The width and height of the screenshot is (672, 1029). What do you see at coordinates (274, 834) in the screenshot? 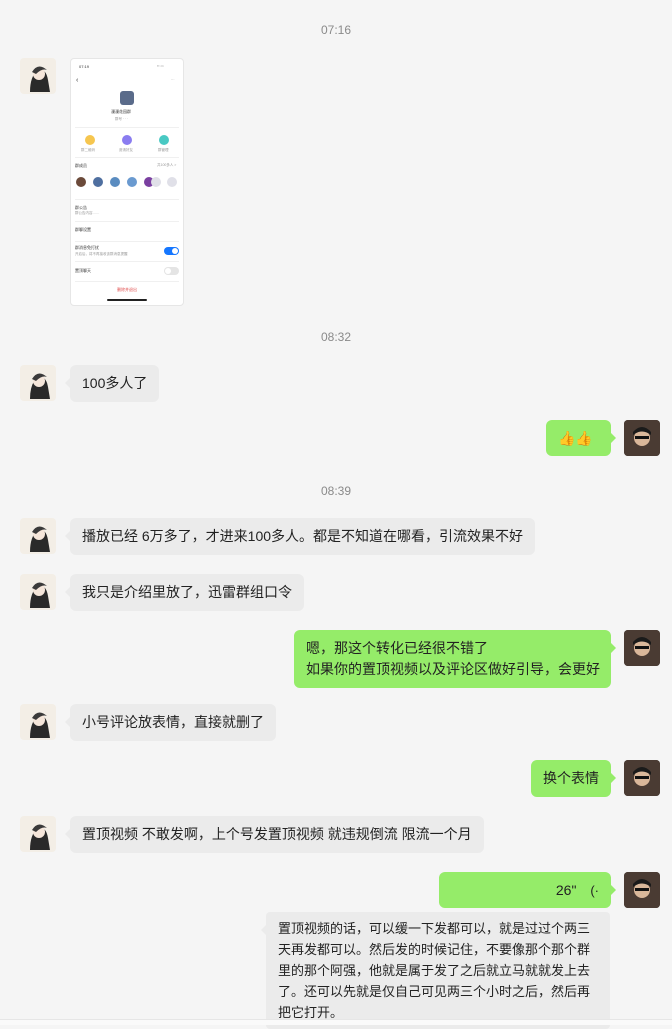
I see `message-bubble: 置顶视频 不敢发啊，上个号发置顶视频 就违规倒流 限流一个月` at bounding box center [274, 834].